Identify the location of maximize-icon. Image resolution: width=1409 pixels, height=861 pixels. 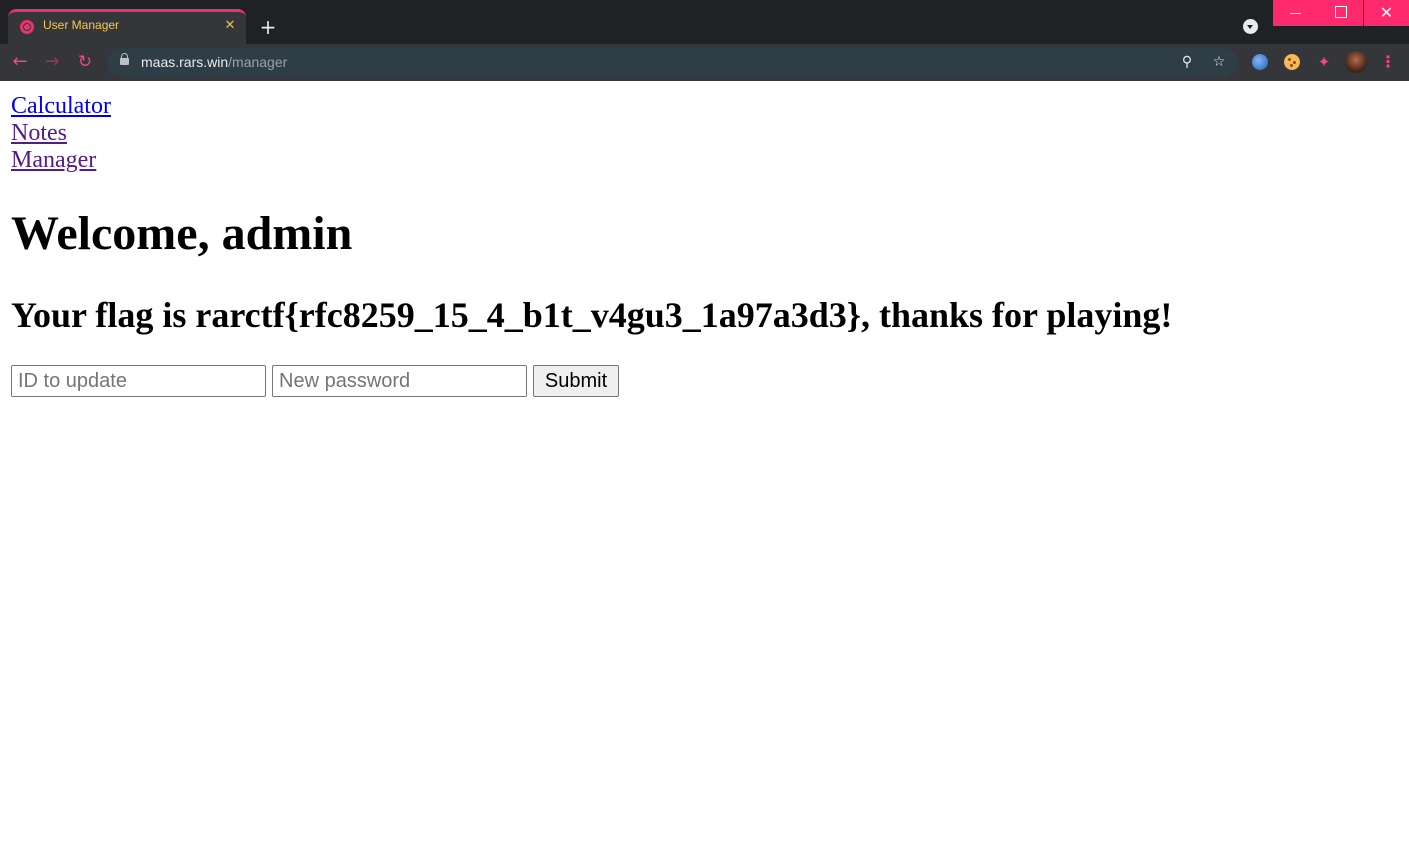
(1340, 12).